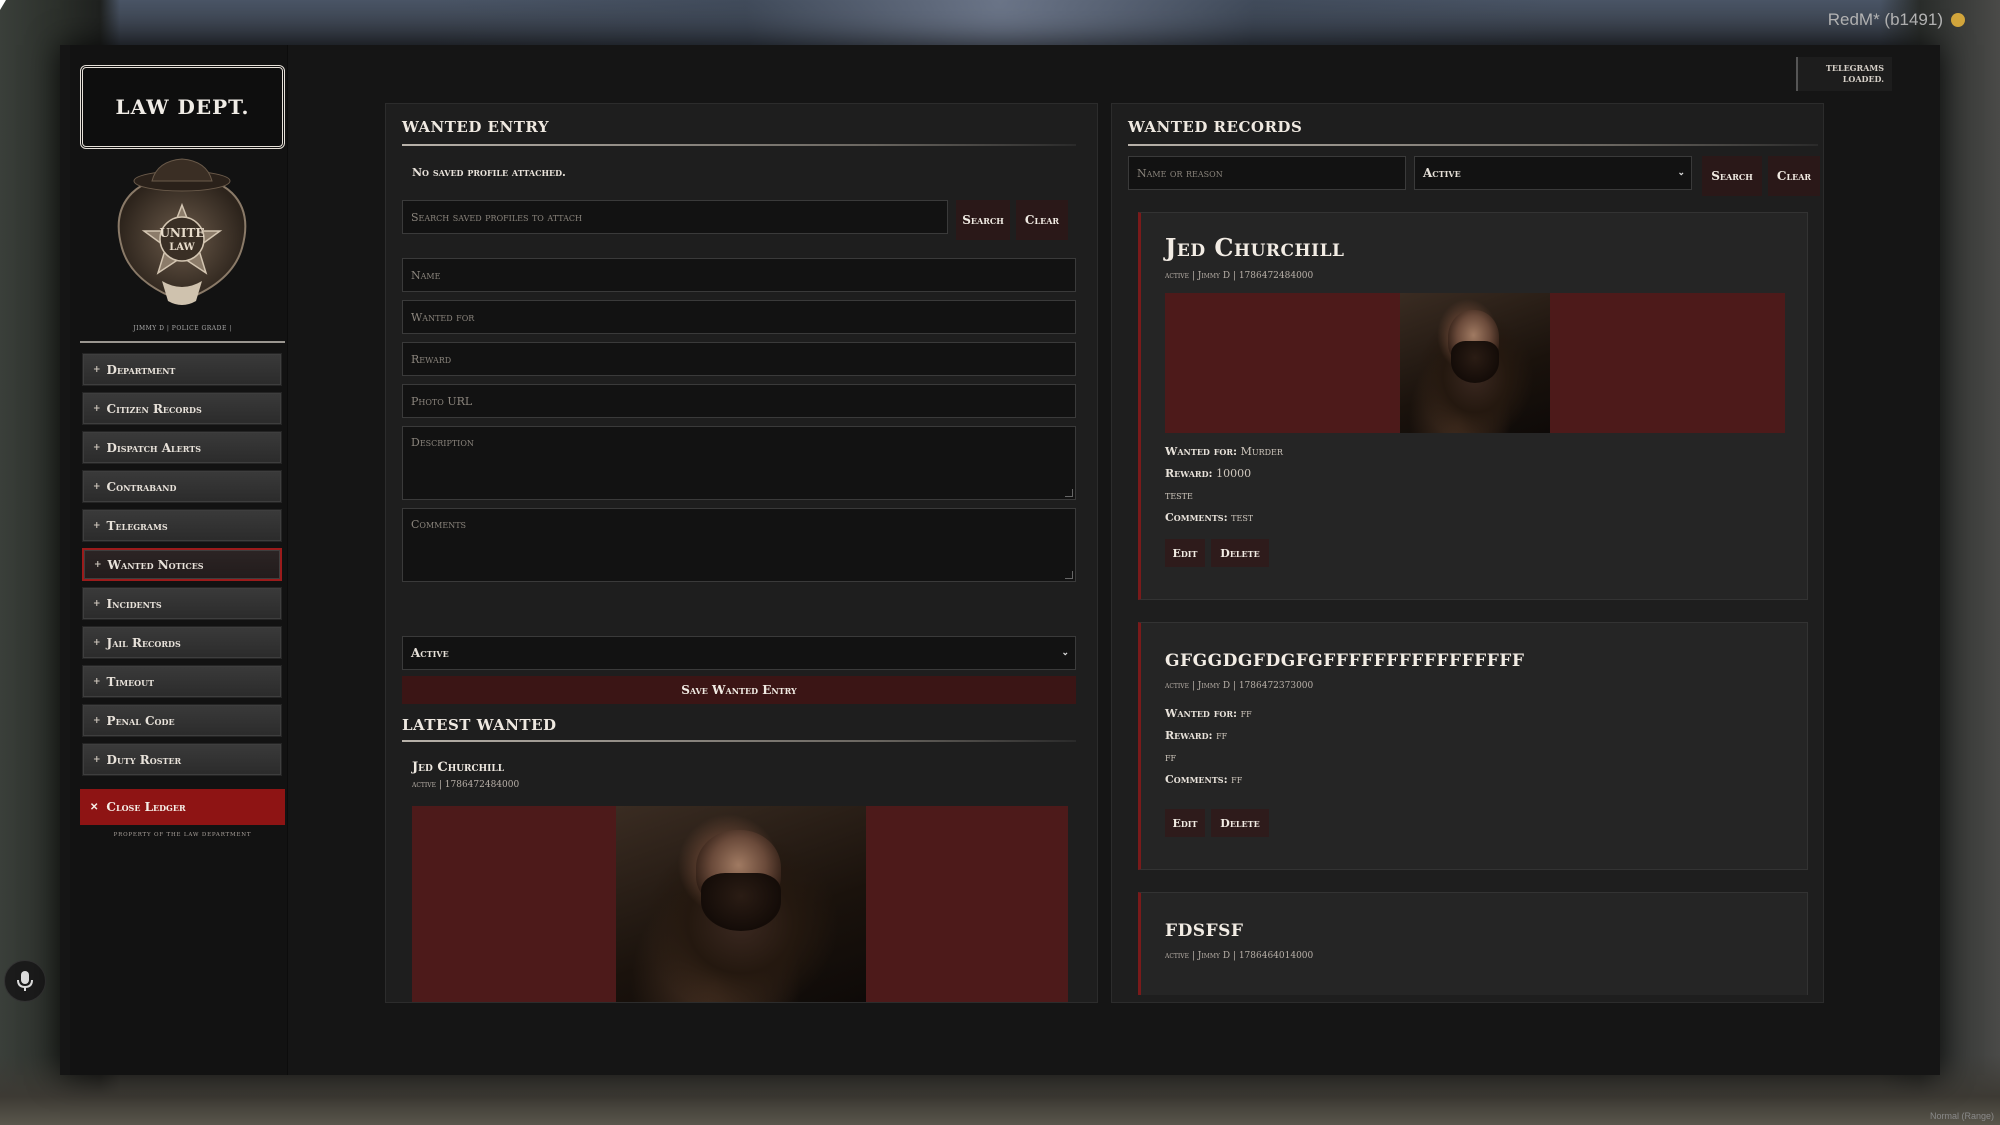  I want to click on record-reward: Reward: ff, so click(1196, 735).